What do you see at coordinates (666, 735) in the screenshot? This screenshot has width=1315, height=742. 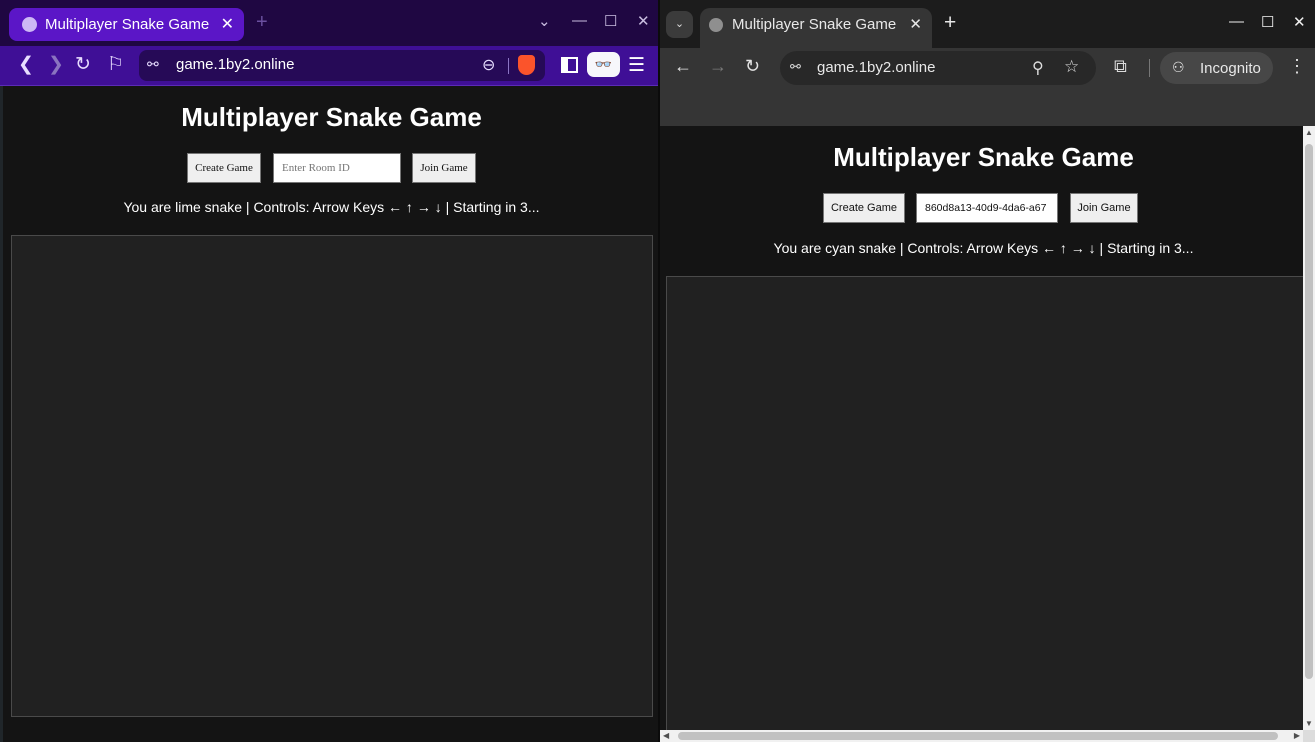 I see `scroll-left-icon: ◀` at bounding box center [666, 735].